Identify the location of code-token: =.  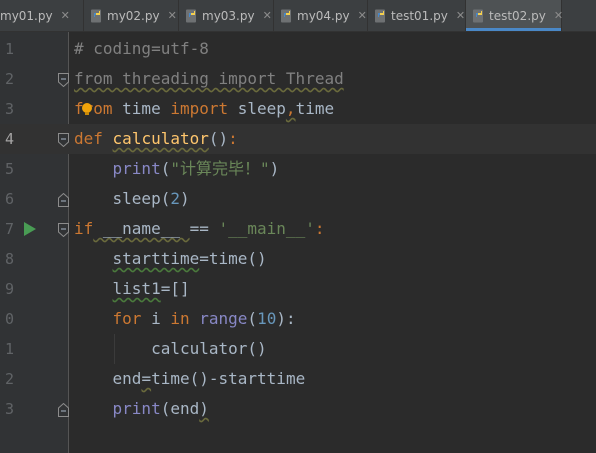
(146, 378).